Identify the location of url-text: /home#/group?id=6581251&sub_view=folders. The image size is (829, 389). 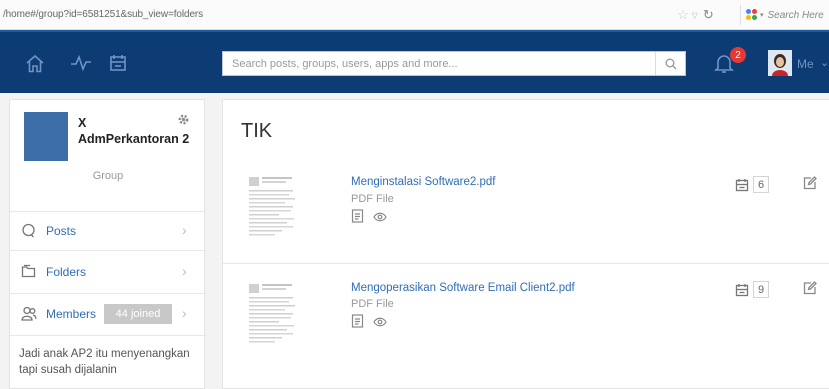
(103, 14).